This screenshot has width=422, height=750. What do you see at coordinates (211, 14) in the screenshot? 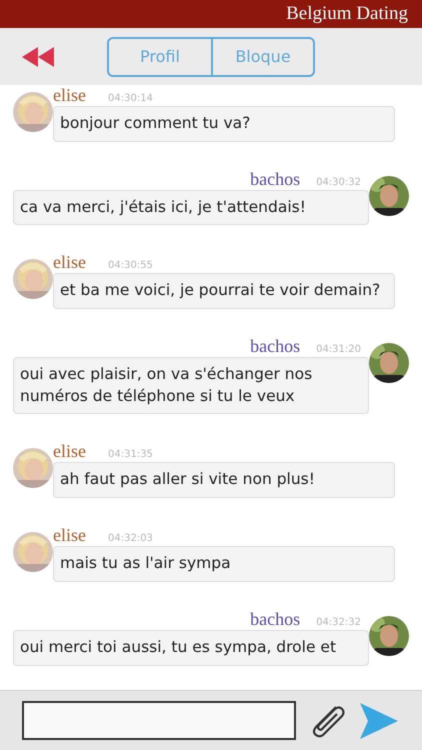
I see `app-title: Belgium Dating` at bounding box center [211, 14].